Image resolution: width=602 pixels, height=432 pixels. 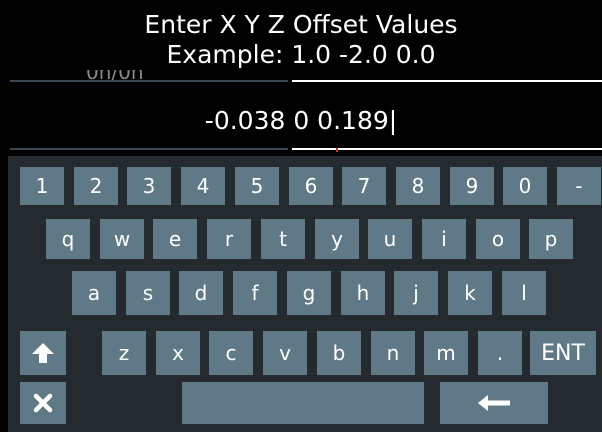 I want to click on space-bar, so click(x=303, y=403).